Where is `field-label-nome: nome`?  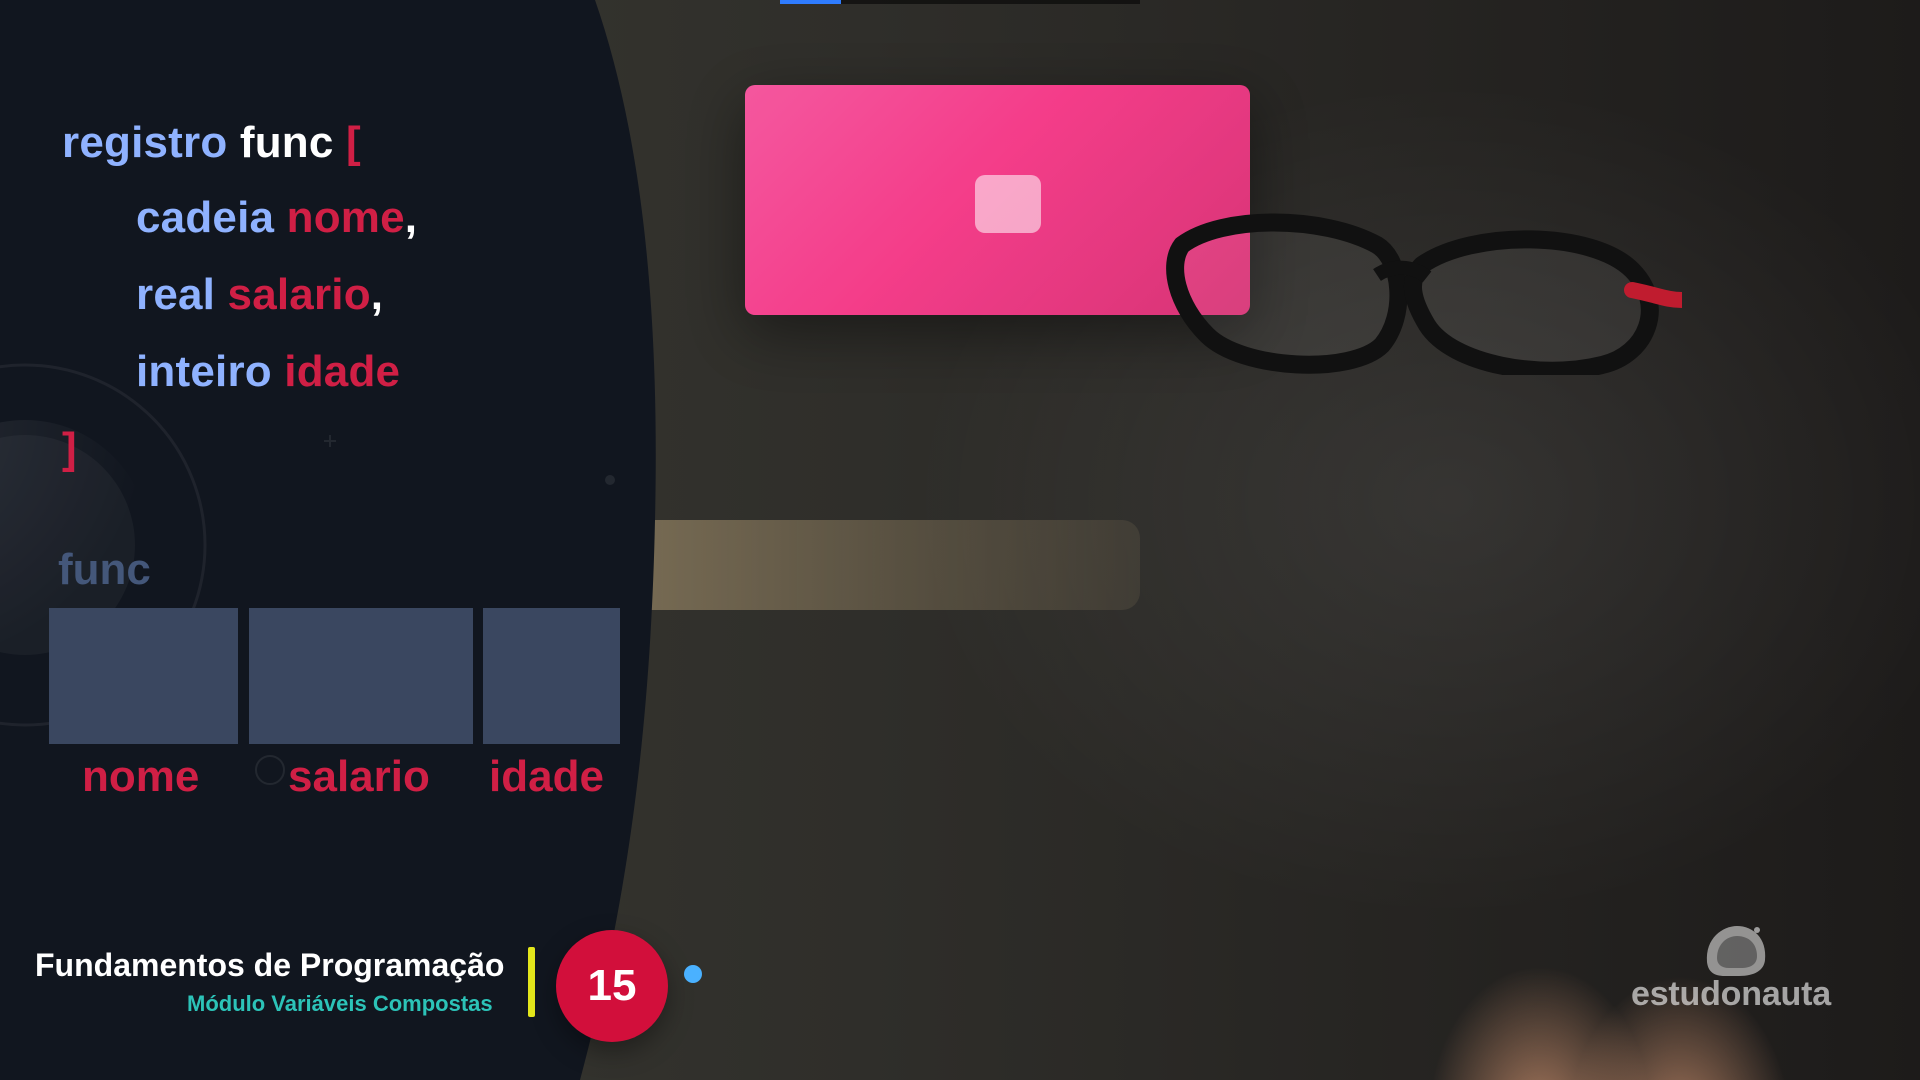
field-label-nome: nome is located at coordinates (141, 776).